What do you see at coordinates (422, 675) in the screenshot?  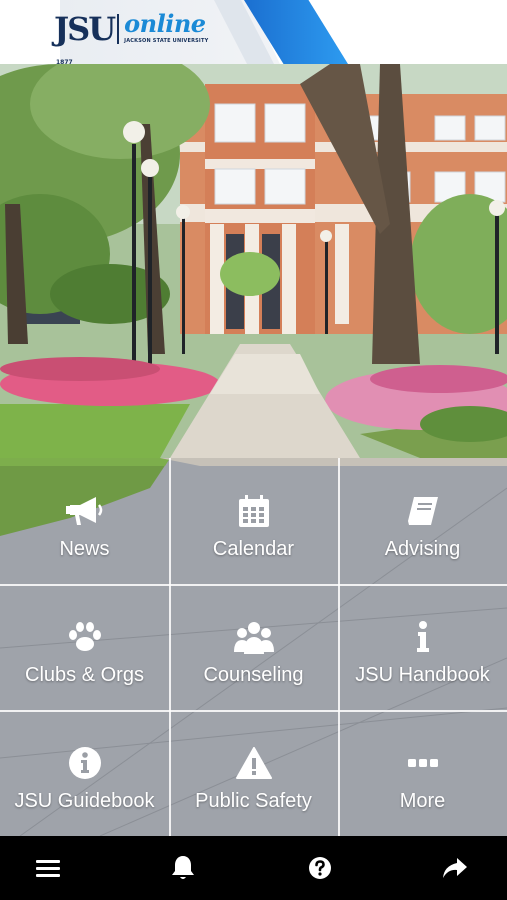 I see `tile-label: JSU Handbook` at bounding box center [422, 675].